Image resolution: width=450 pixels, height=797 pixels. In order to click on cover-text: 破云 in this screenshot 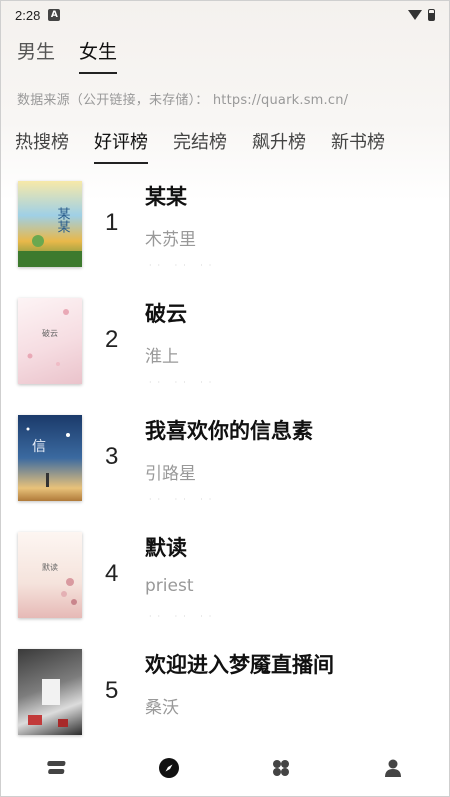, I will do `click(50, 333)`.